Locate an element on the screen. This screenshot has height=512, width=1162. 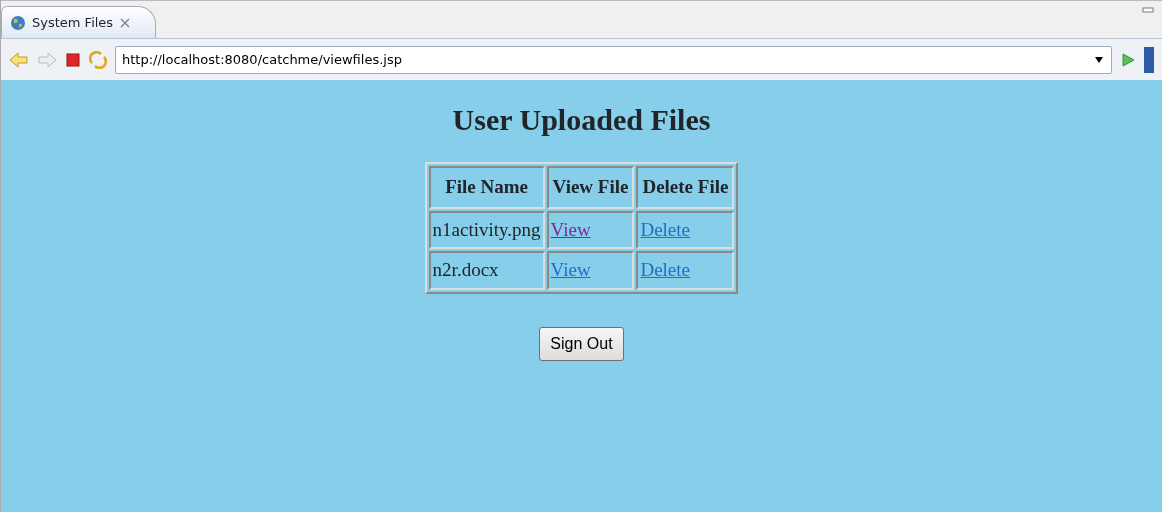
back-arrow-icon is located at coordinates (19, 59).